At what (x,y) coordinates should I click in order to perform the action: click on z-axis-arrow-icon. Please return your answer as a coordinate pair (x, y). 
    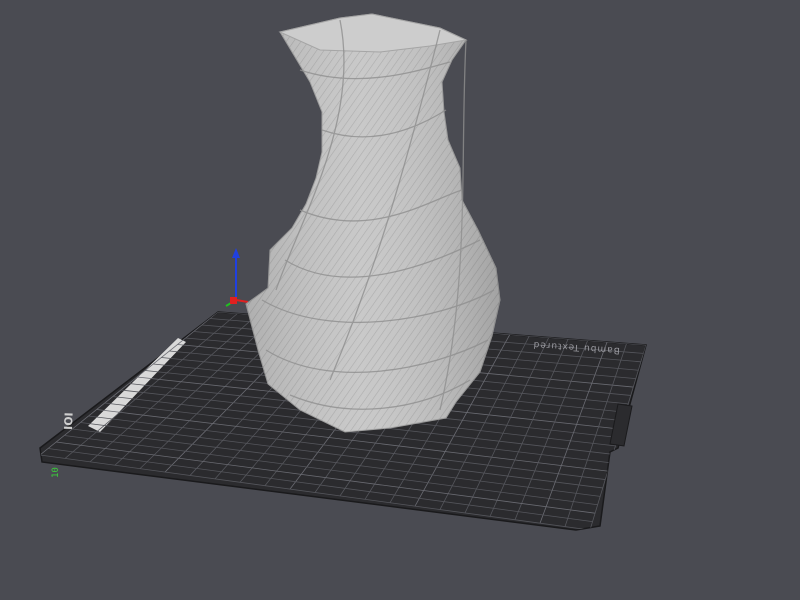
    Looking at the image, I should click on (236, 253).